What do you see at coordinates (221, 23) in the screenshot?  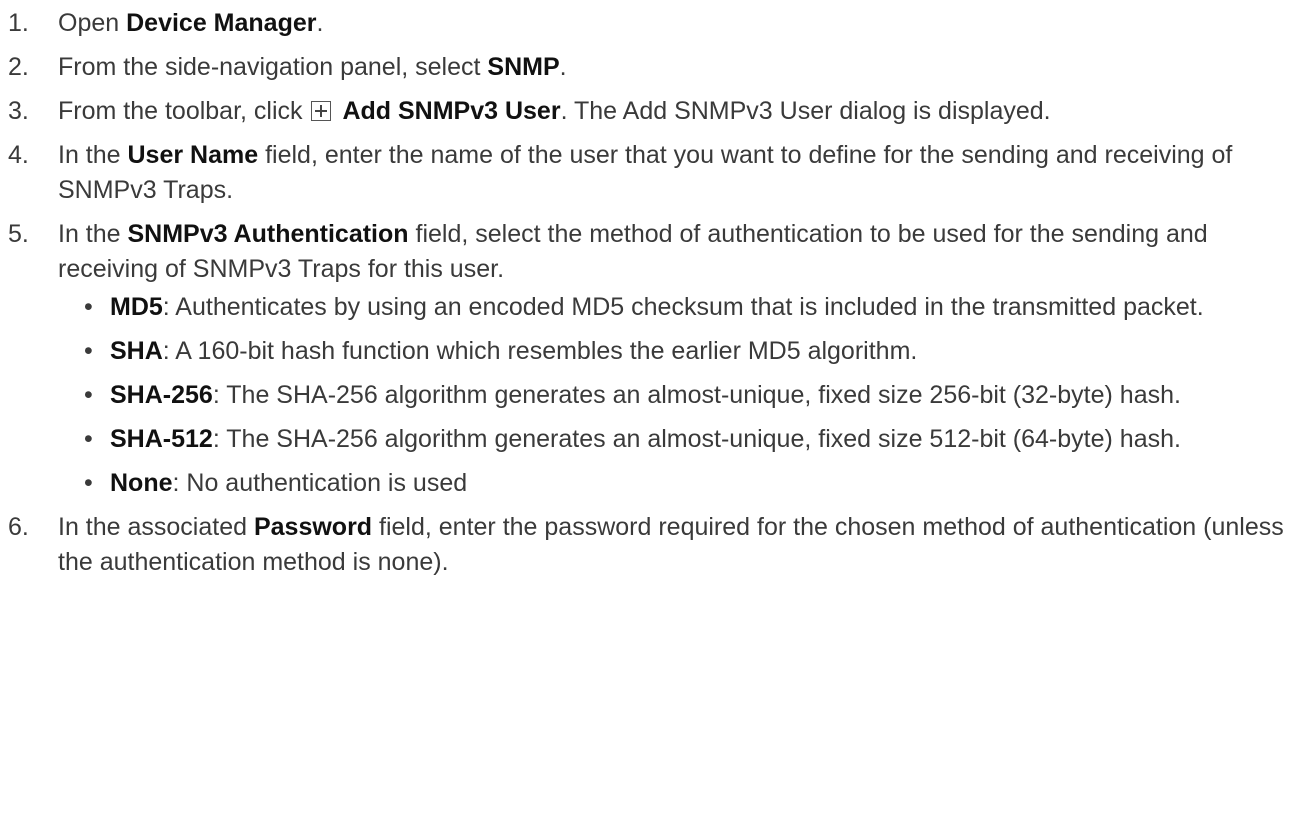 I see `ui-term-device-manager: Device Manager` at bounding box center [221, 23].